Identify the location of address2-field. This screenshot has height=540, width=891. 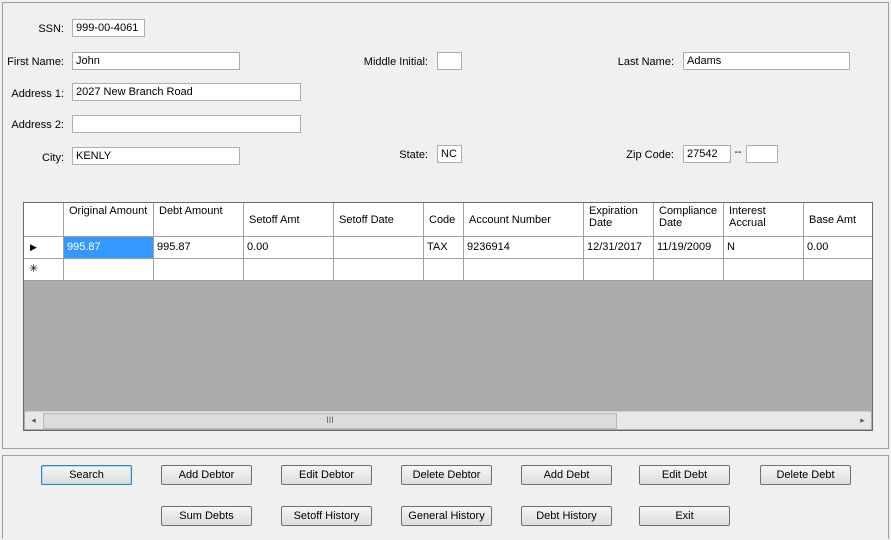
(186, 124).